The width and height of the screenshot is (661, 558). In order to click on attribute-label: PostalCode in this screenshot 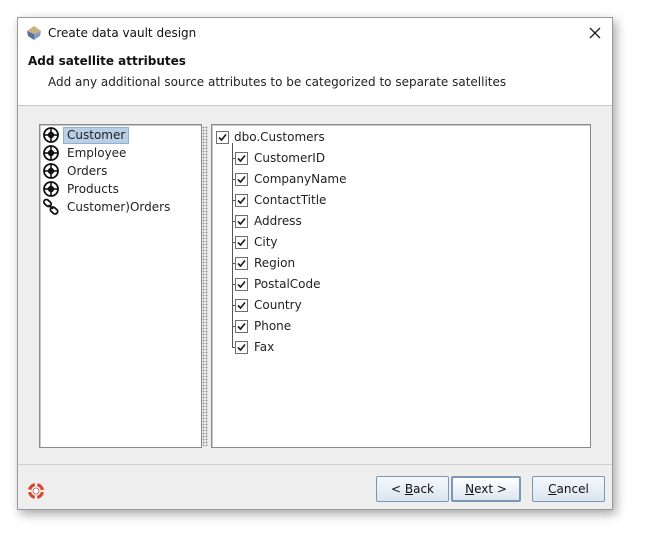, I will do `click(287, 284)`.